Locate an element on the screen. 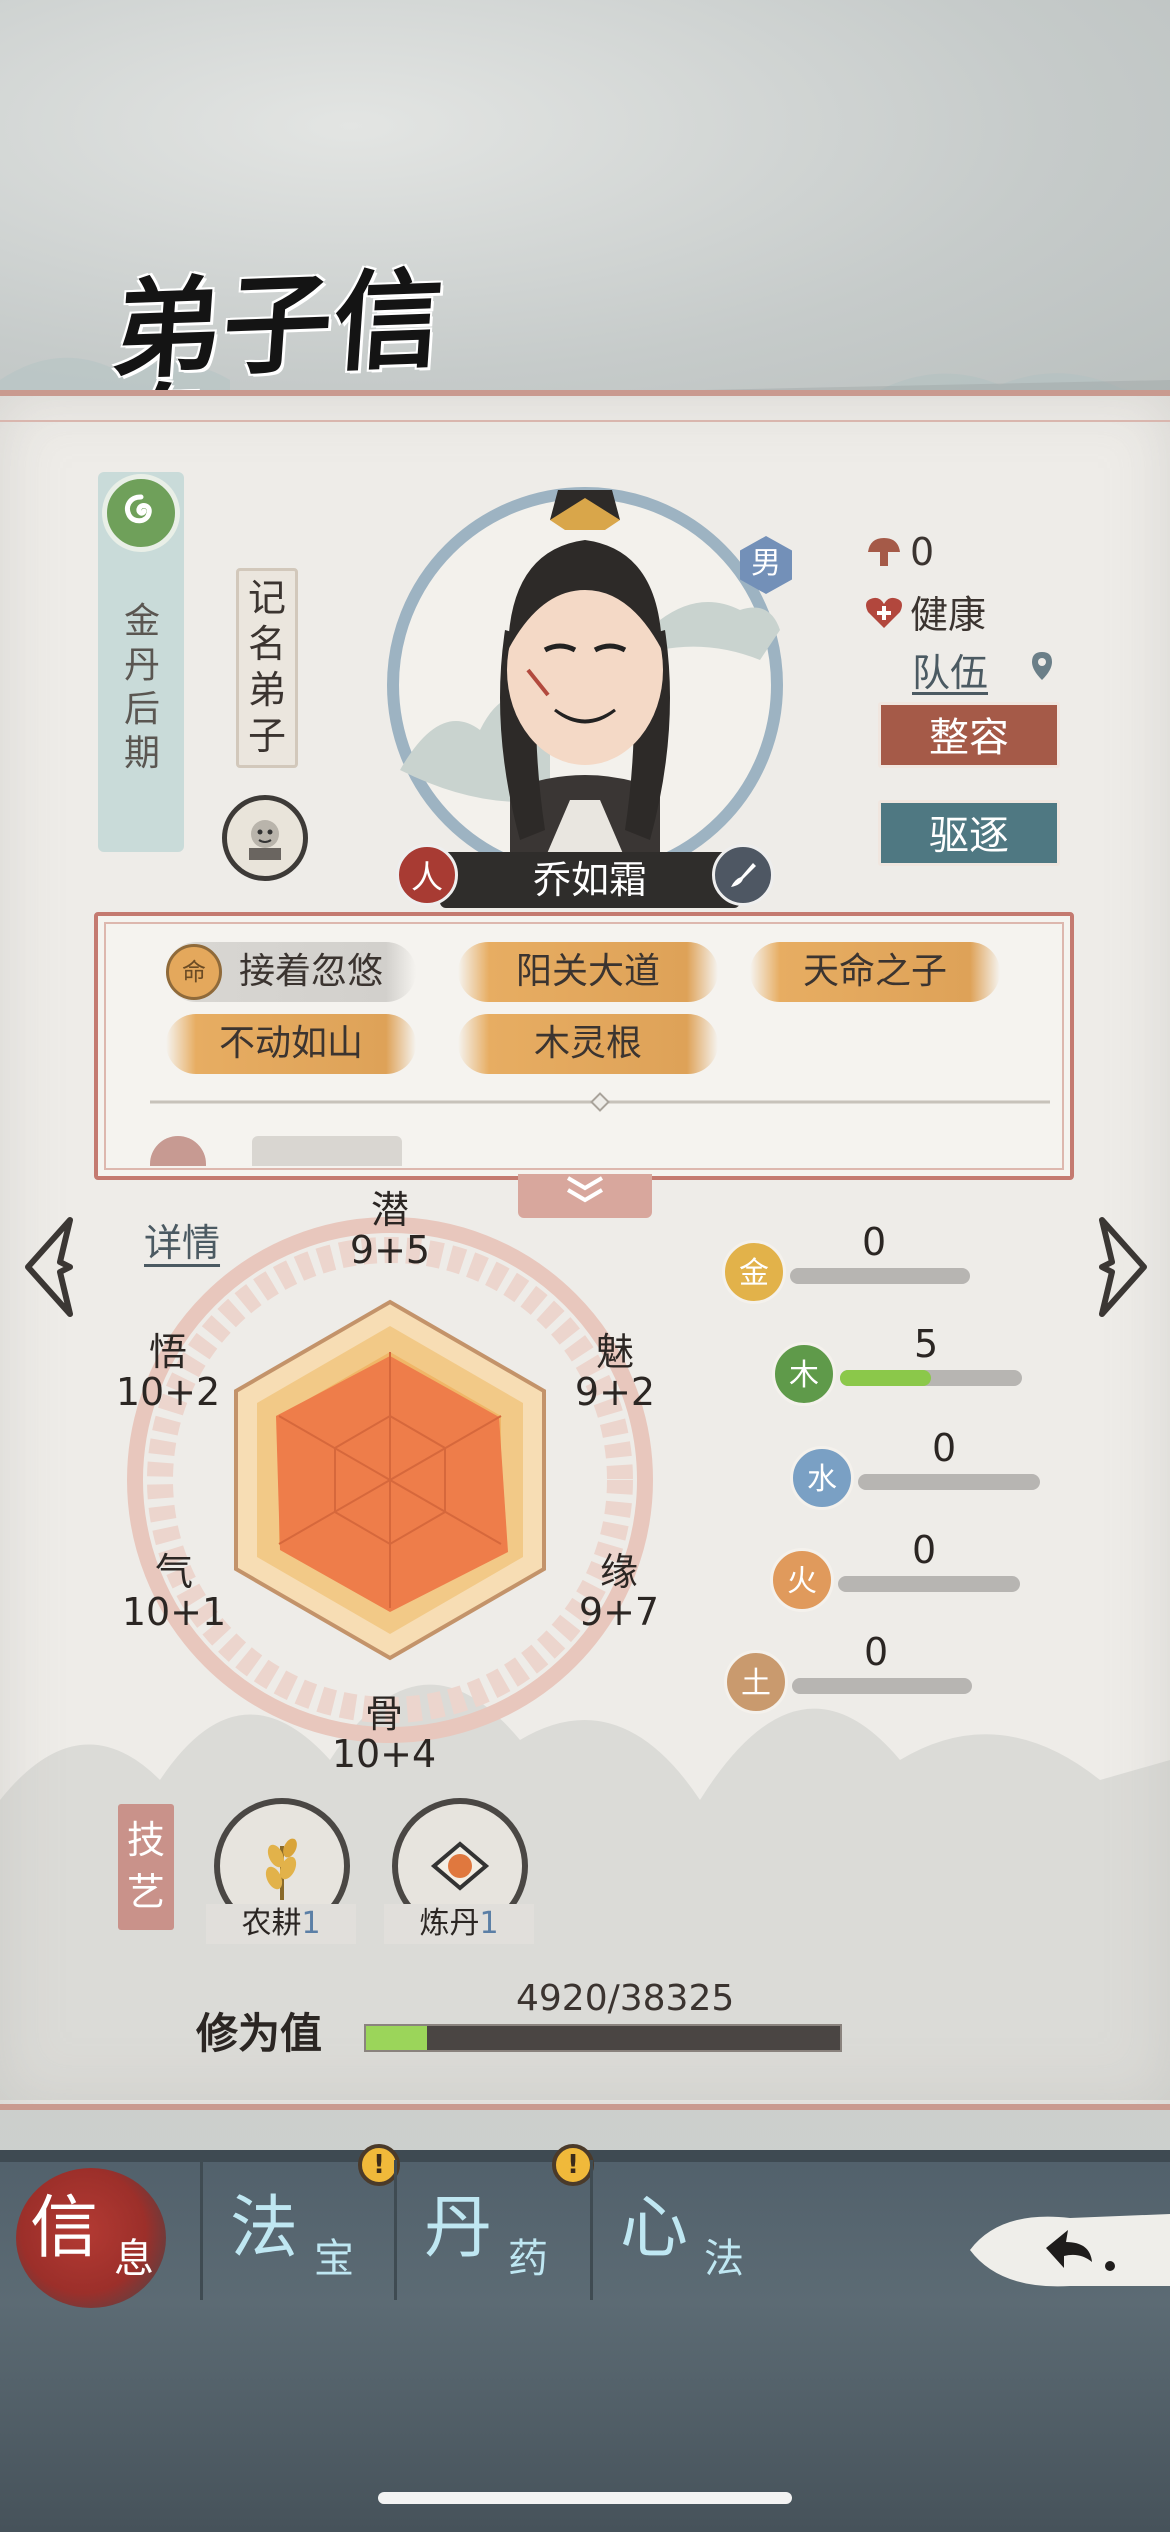 The height and width of the screenshot is (2532, 1170). nav-tab-sublabel: 法 is located at coordinates (724, 2259).